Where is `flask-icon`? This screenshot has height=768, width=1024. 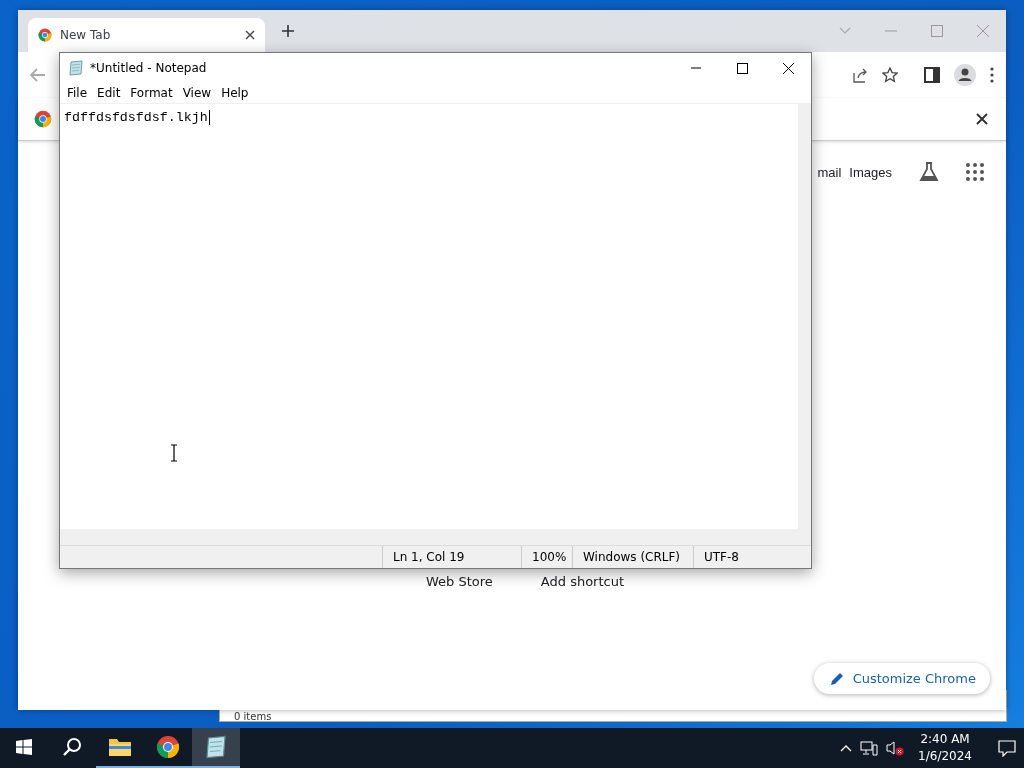 flask-icon is located at coordinates (929, 172).